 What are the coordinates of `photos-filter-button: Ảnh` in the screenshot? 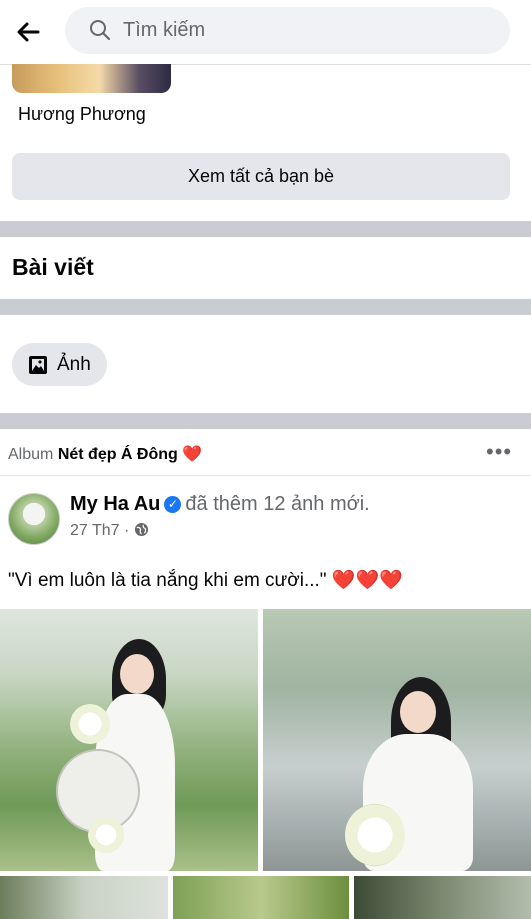 It's located at (59, 364).